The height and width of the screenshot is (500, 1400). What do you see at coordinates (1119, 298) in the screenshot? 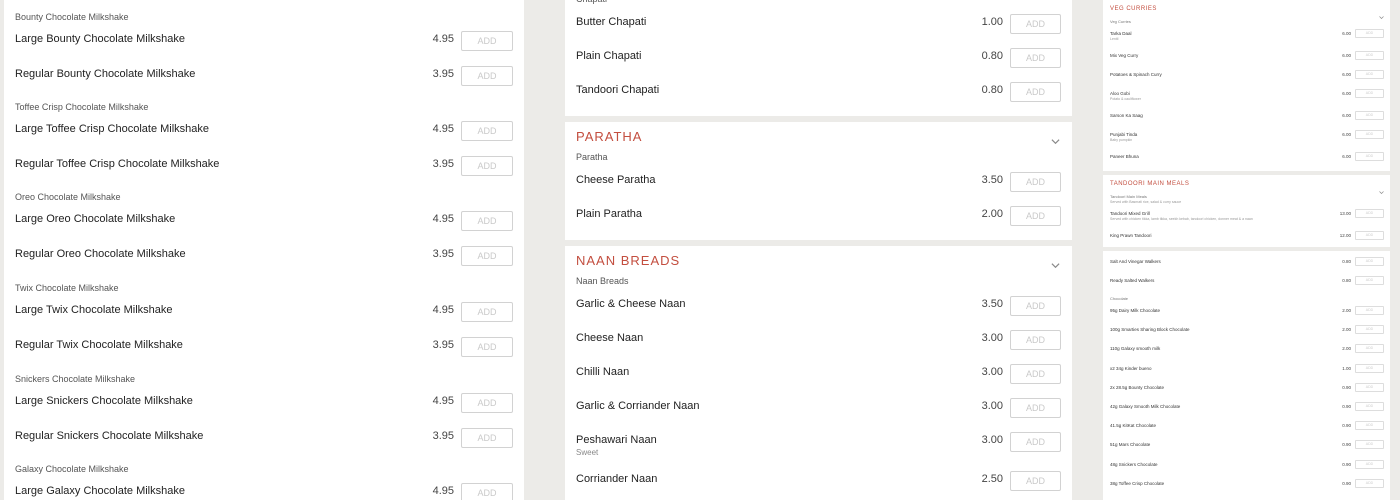
I see `group-header: Chocolate` at bounding box center [1119, 298].